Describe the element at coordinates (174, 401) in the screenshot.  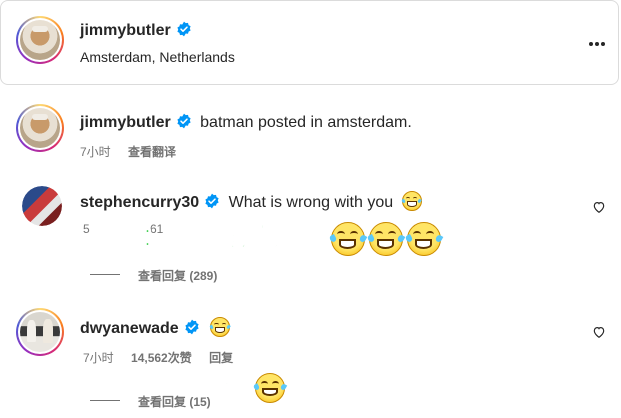
I see `view-replies-button: 查看回复 (15)` at that location.